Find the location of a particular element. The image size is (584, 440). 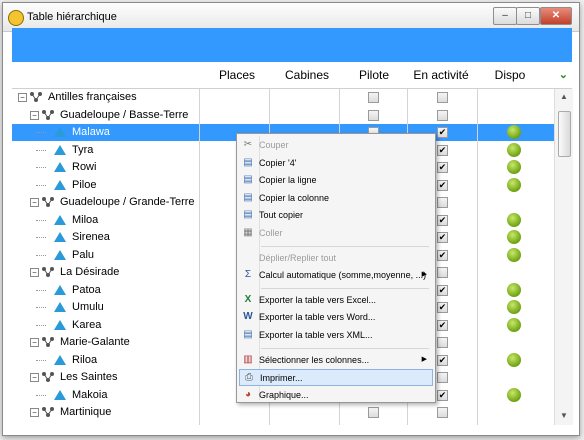

menu-item-label: Copier '4' is located at coordinates (278, 162).